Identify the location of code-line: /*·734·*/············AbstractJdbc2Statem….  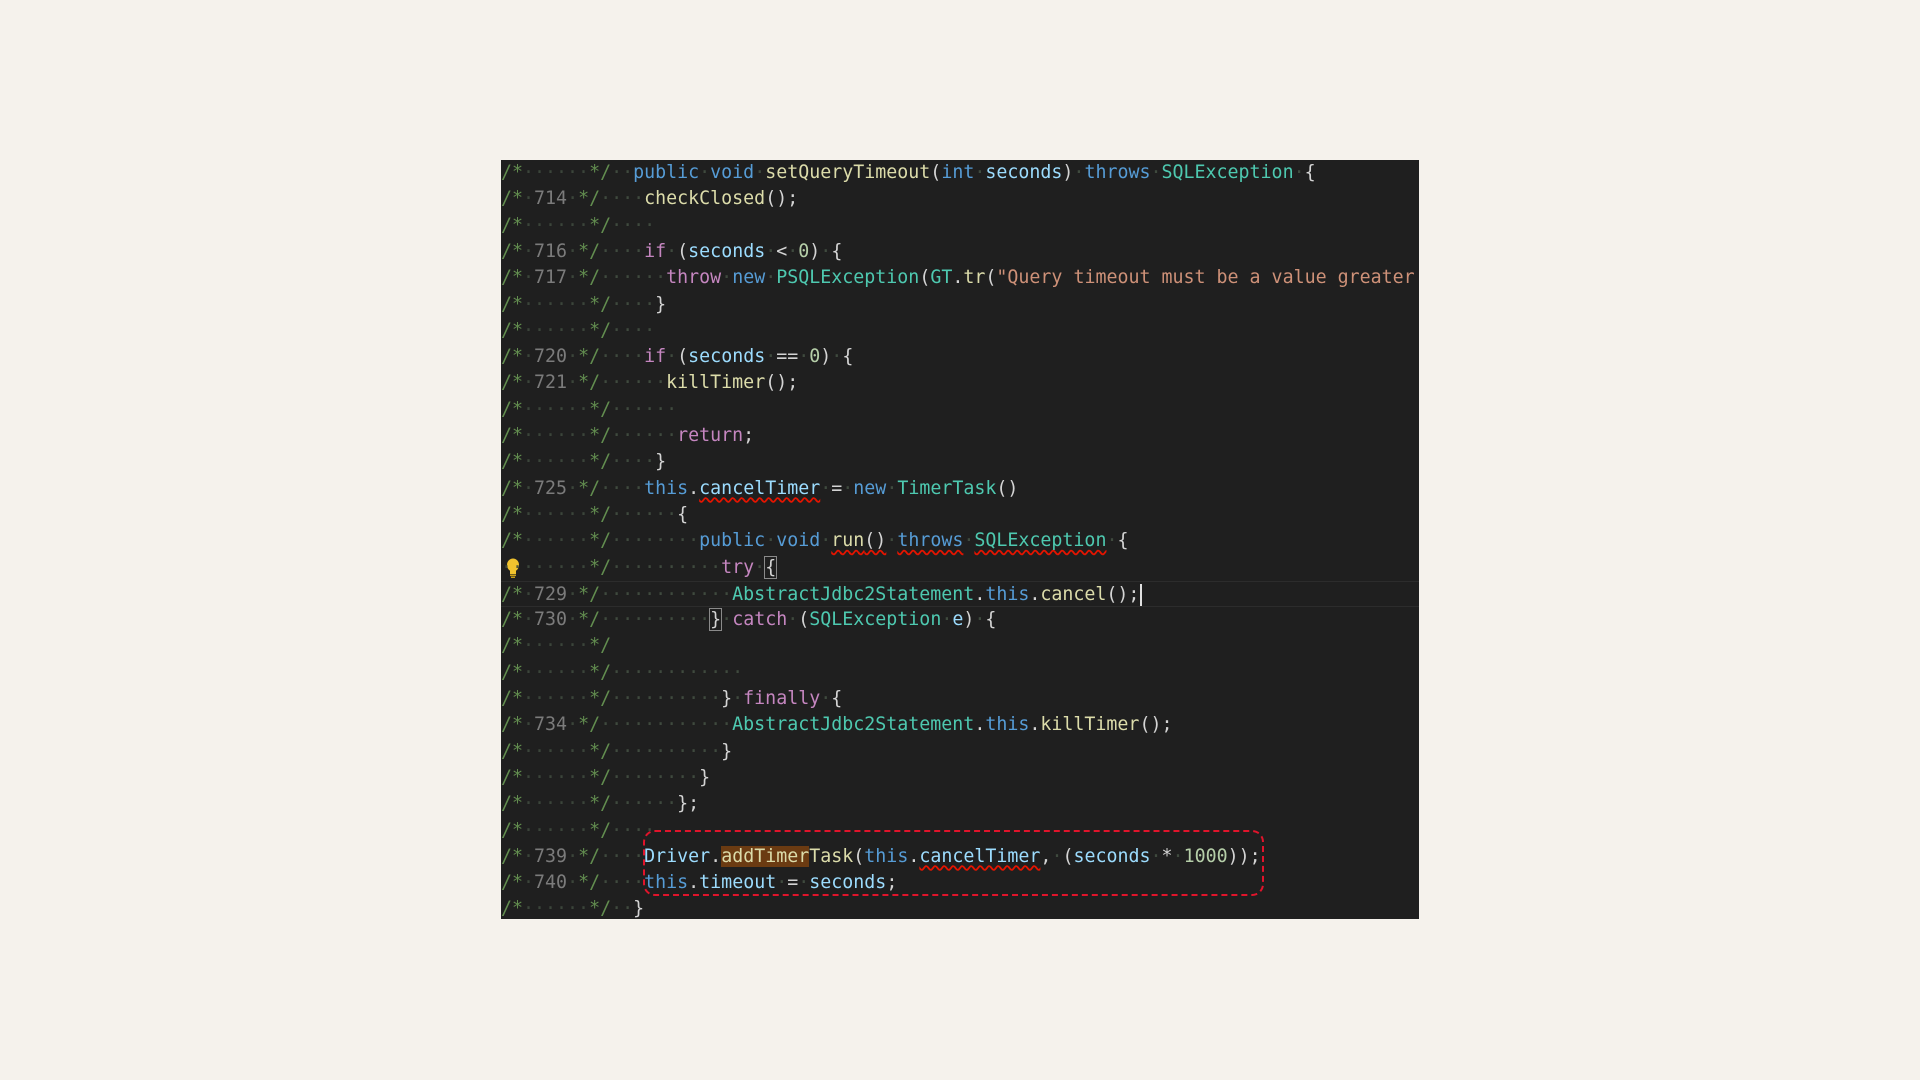
(960, 725).